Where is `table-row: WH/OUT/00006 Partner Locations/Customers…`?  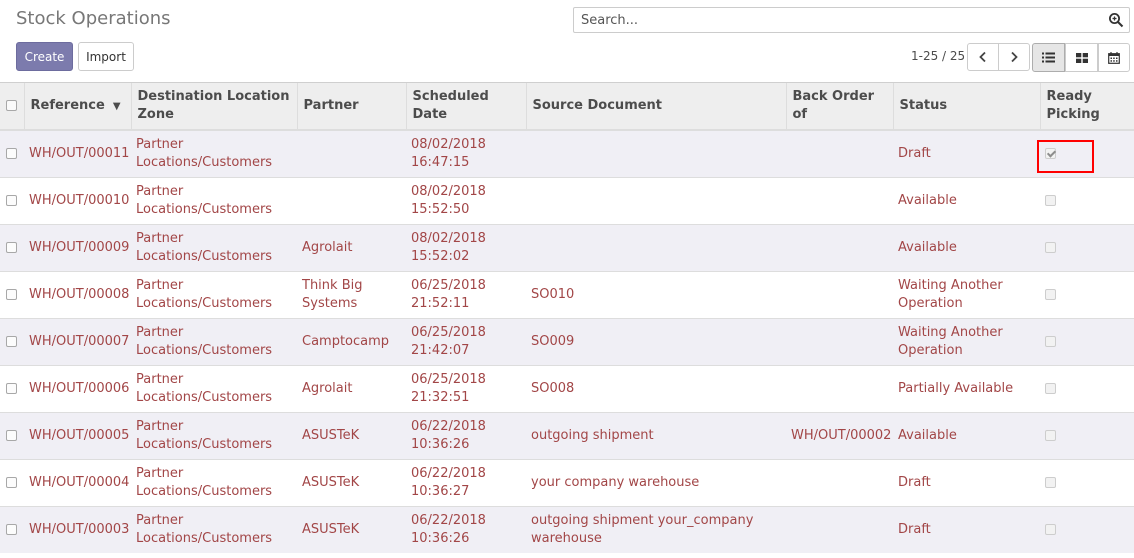
table-row: WH/OUT/00006 Partner Locations/Customers… is located at coordinates (567, 388).